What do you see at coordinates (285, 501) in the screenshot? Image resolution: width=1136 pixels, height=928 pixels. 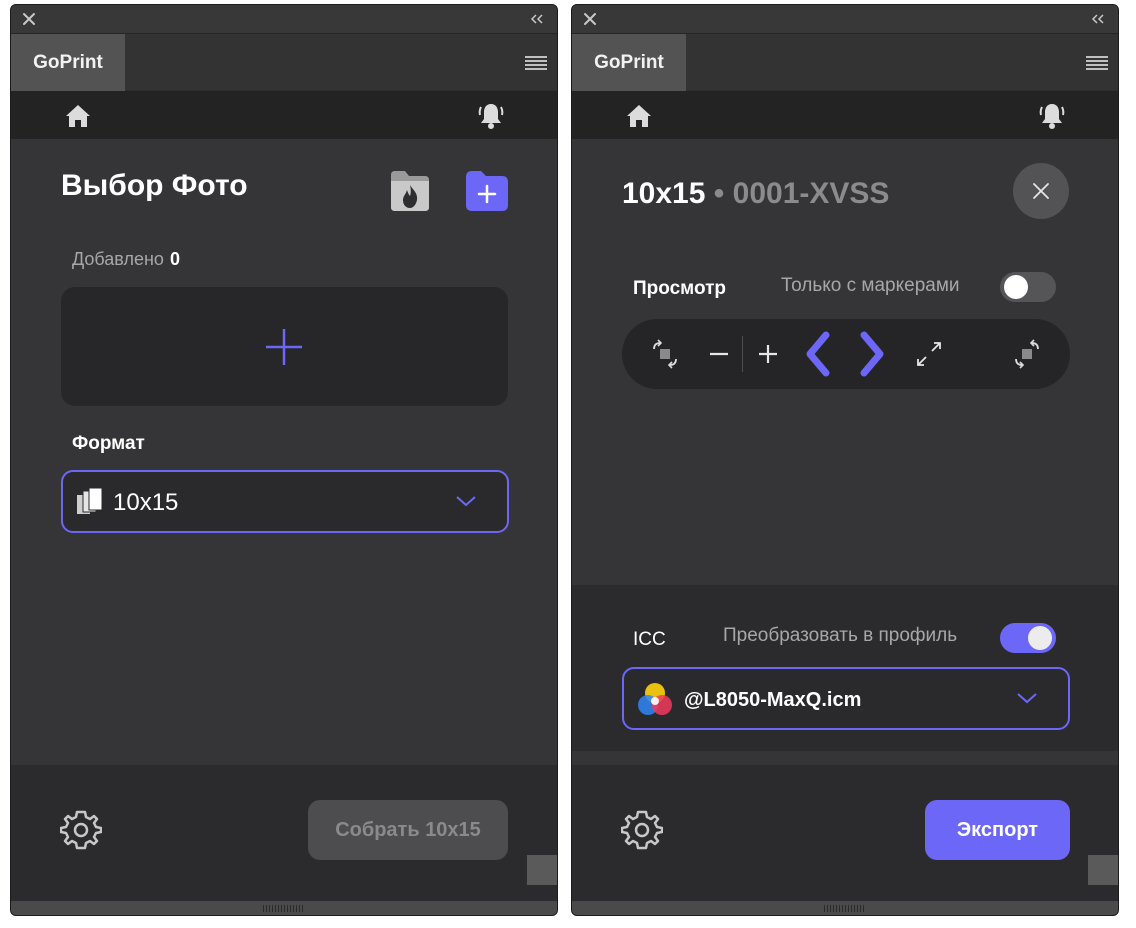 I see `format-select: 10x15` at bounding box center [285, 501].